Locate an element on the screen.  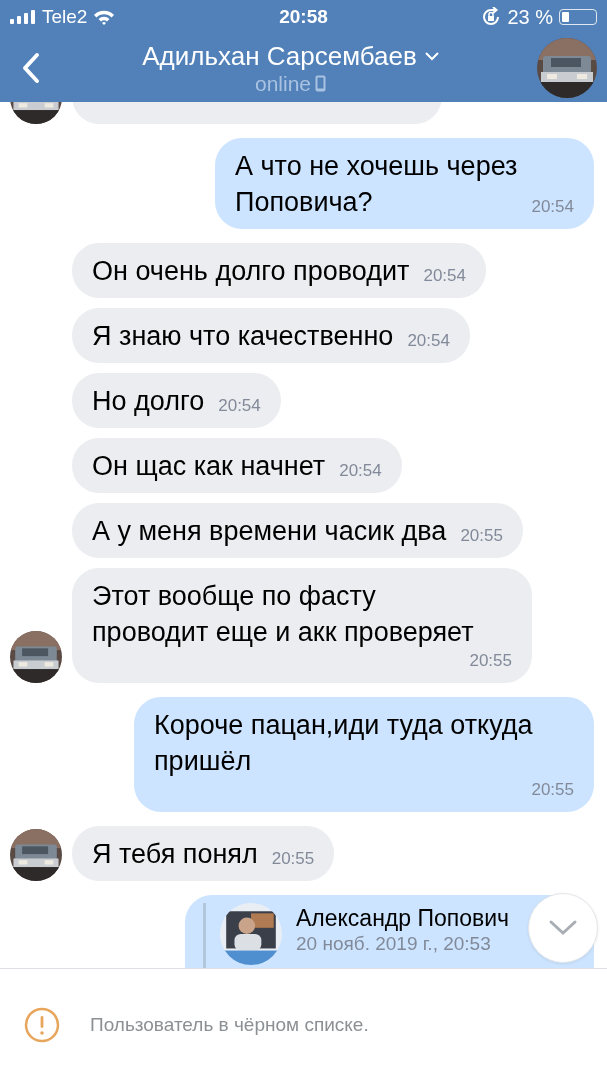
message-text: Он очень долго проводит is located at coordinates (251, 271).